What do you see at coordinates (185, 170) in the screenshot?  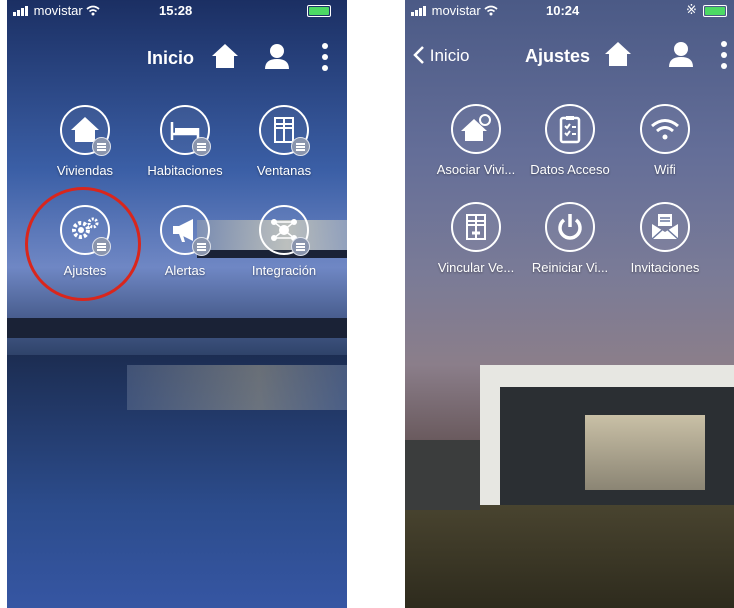 I see `tile-label: Habitaciones` at bounding box center [185, 170].